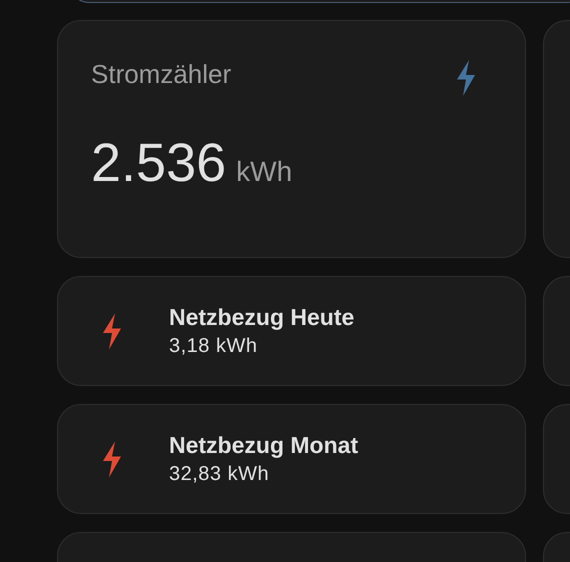  What do you see at coordinates (213, 346) in the screenshot?
I see `tile-state: 3,18 kWh` at bounding box center [213, 346].